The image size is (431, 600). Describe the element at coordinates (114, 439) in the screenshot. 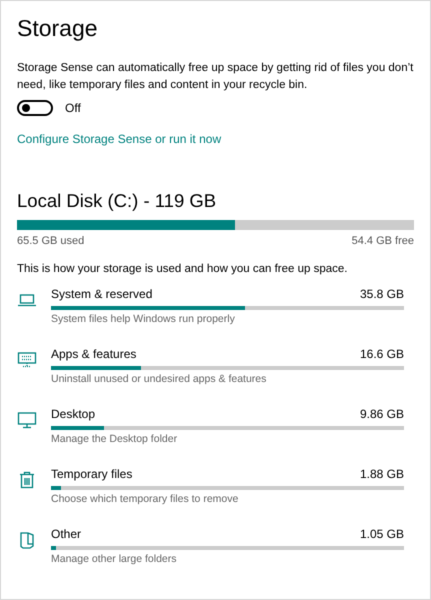

I see `category-description: Manage the Desktop folder` at that location.